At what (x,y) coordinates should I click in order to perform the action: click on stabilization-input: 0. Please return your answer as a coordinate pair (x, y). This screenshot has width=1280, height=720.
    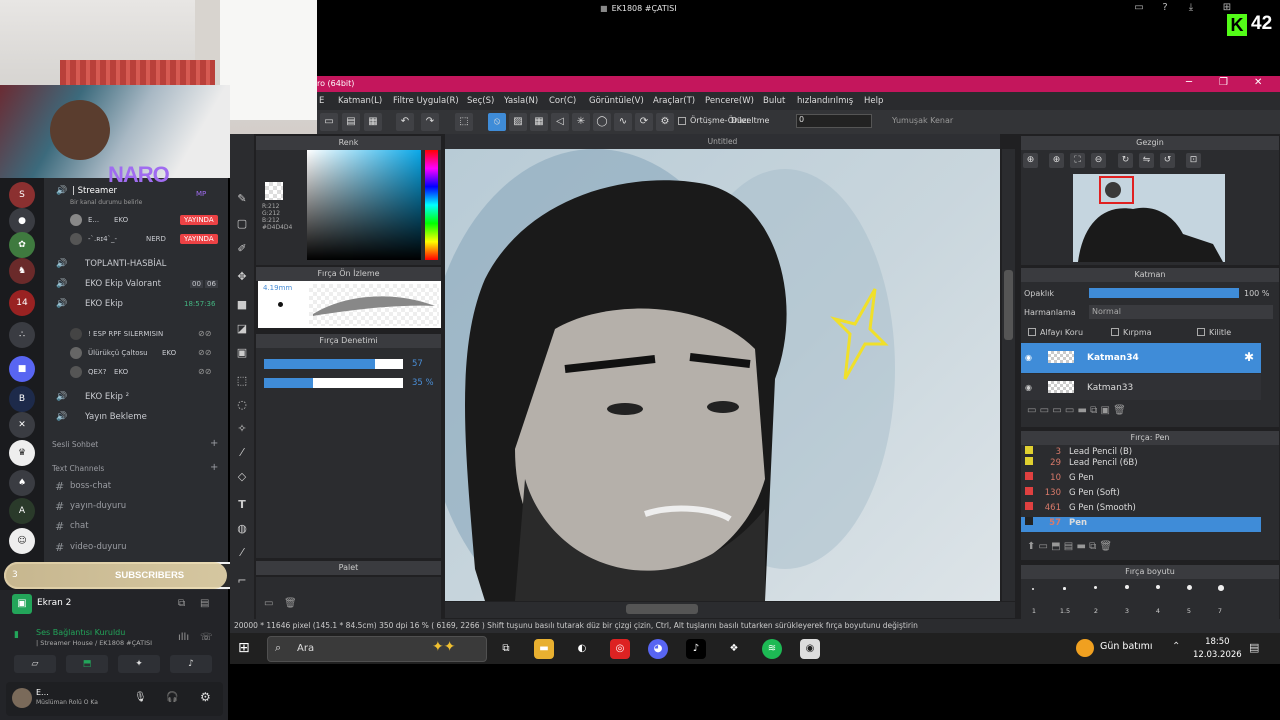
    Looking at the image, I should click on (834, 121).